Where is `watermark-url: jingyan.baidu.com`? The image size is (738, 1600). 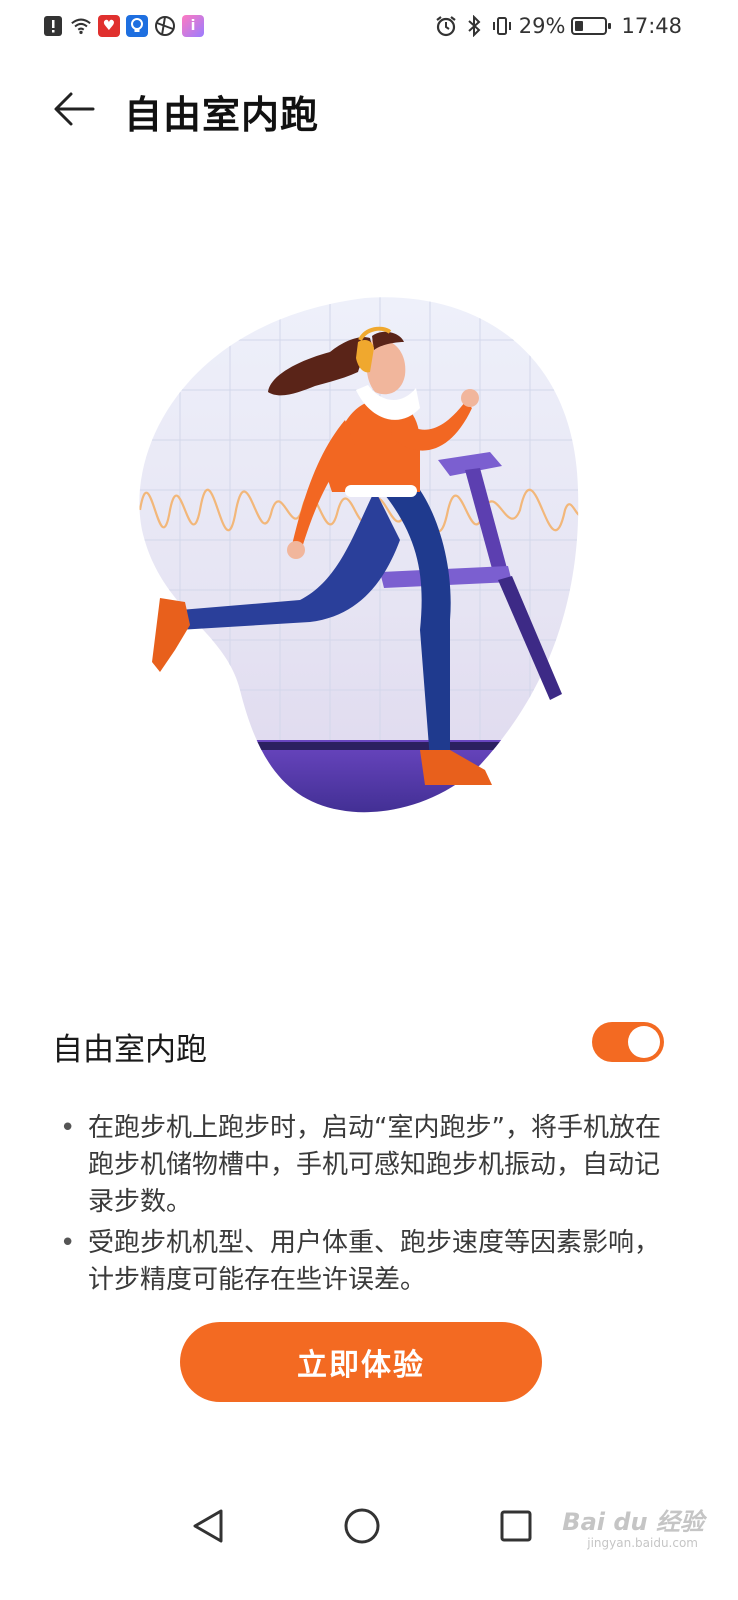
watermark-url: jingyan.baidu.com is located at coordinates (642, 1543).